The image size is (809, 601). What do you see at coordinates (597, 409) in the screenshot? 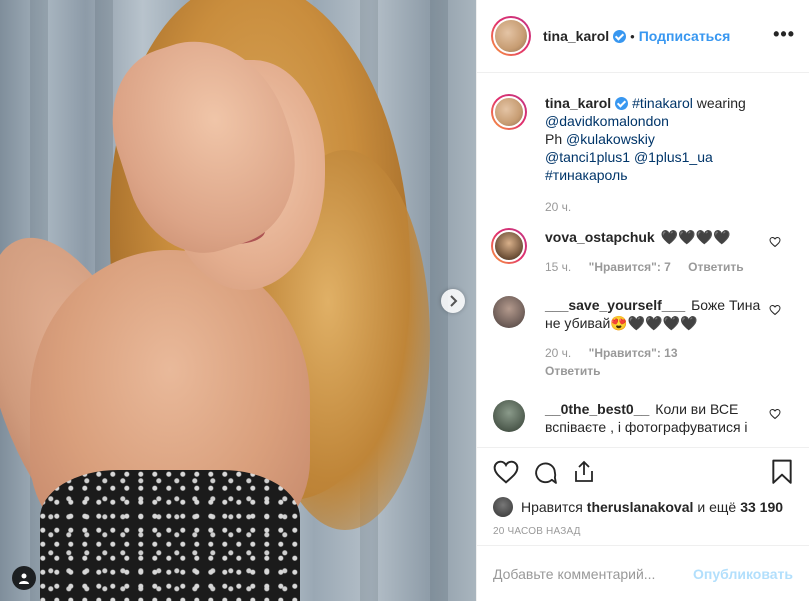
I see `comment-username: __0the_best0__` at bounding box center [597, 409].